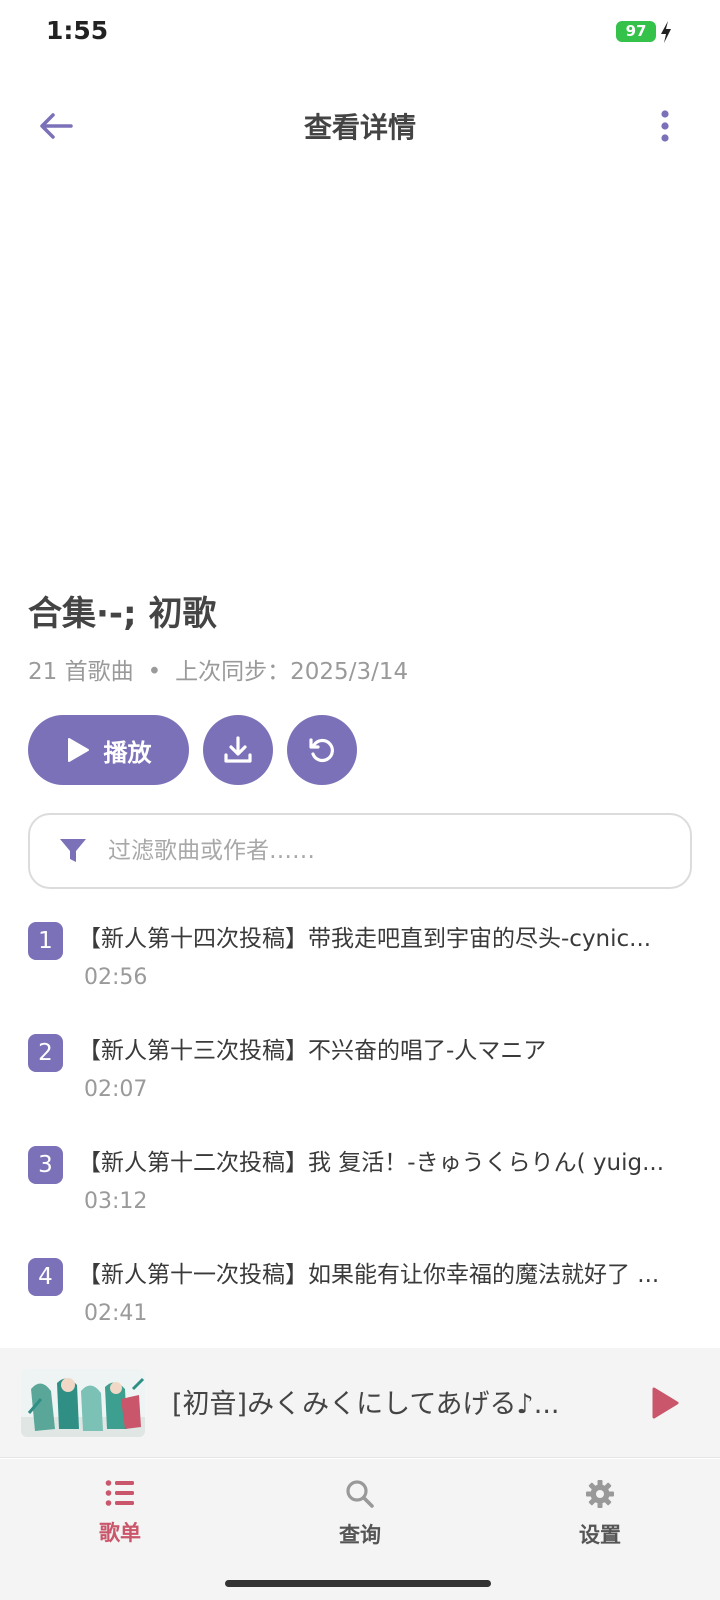 The height and width of the screenshot is (1600, 720). Describe the element at coordinates (119, 1493) in the screenshot. I see `list-icon` at that location.